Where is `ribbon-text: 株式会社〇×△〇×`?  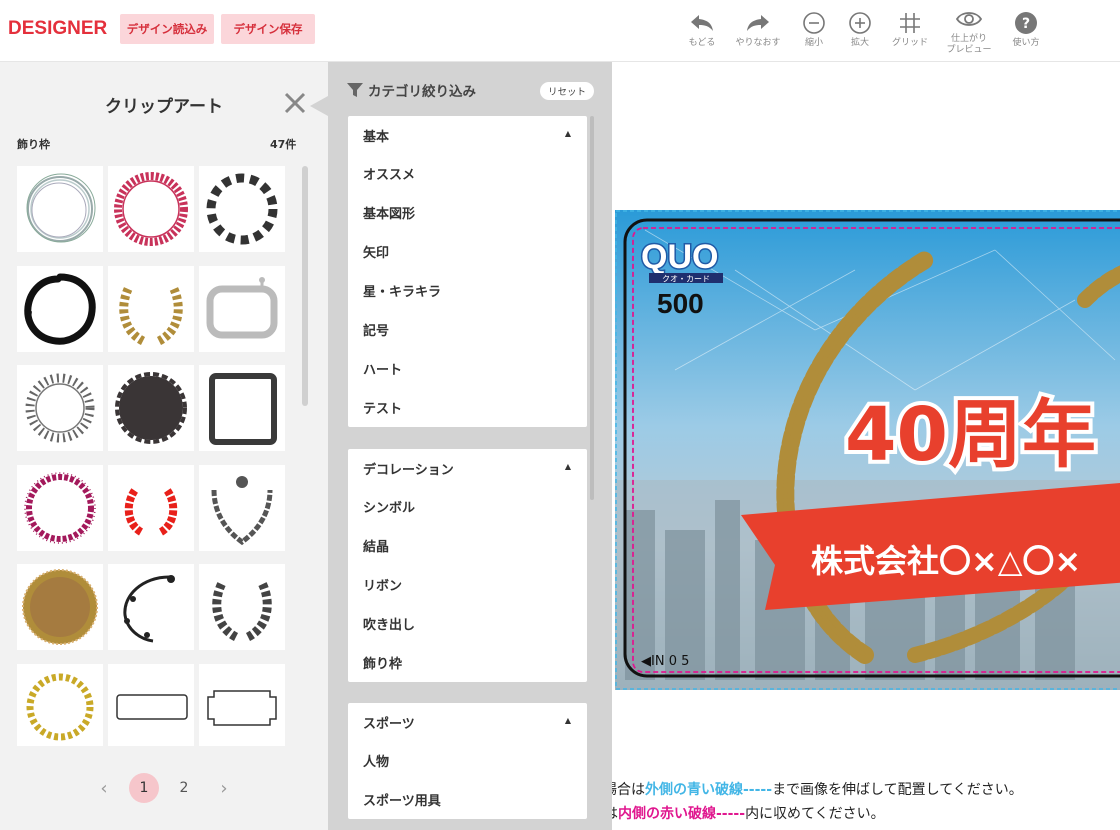
ribbon-text: 株式会社〇×△〇× is located at coordinates (946, 561).